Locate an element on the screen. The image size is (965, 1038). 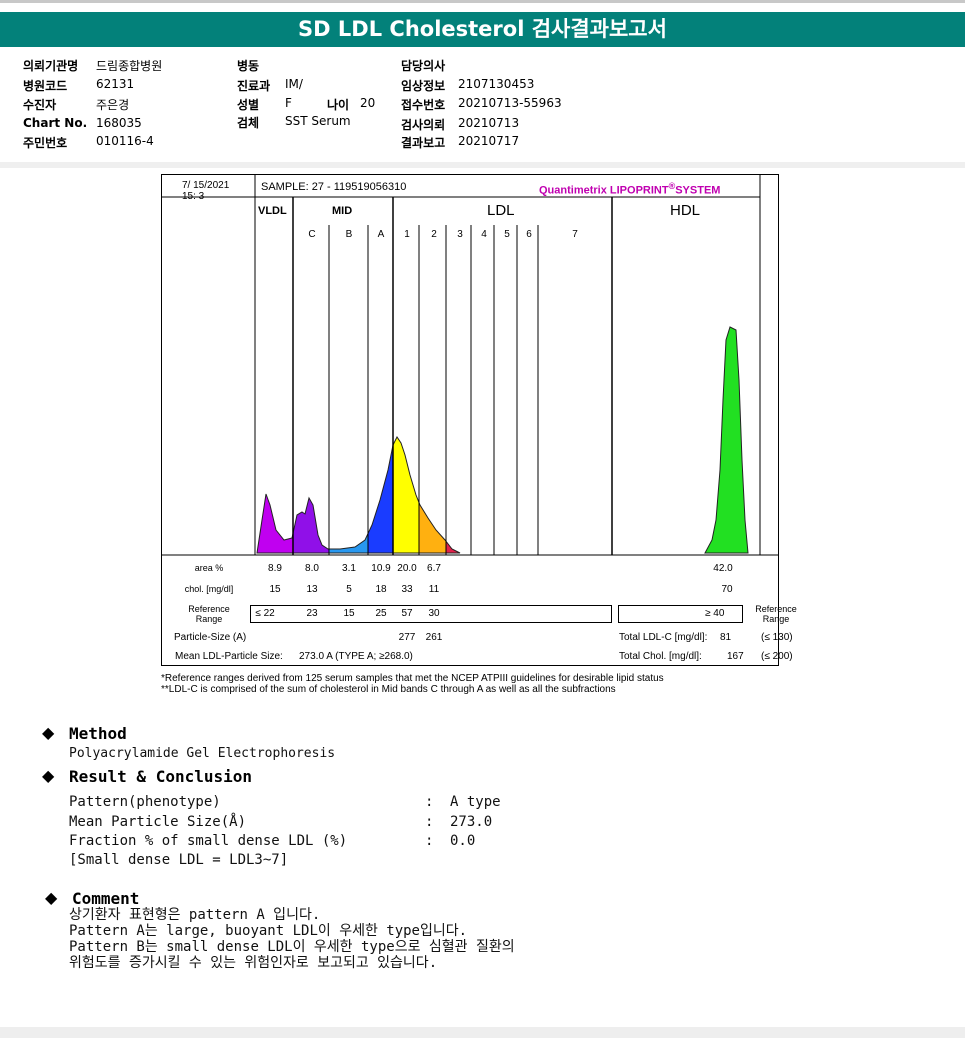
field-value: 168035 is located at coordinates (119, 123).